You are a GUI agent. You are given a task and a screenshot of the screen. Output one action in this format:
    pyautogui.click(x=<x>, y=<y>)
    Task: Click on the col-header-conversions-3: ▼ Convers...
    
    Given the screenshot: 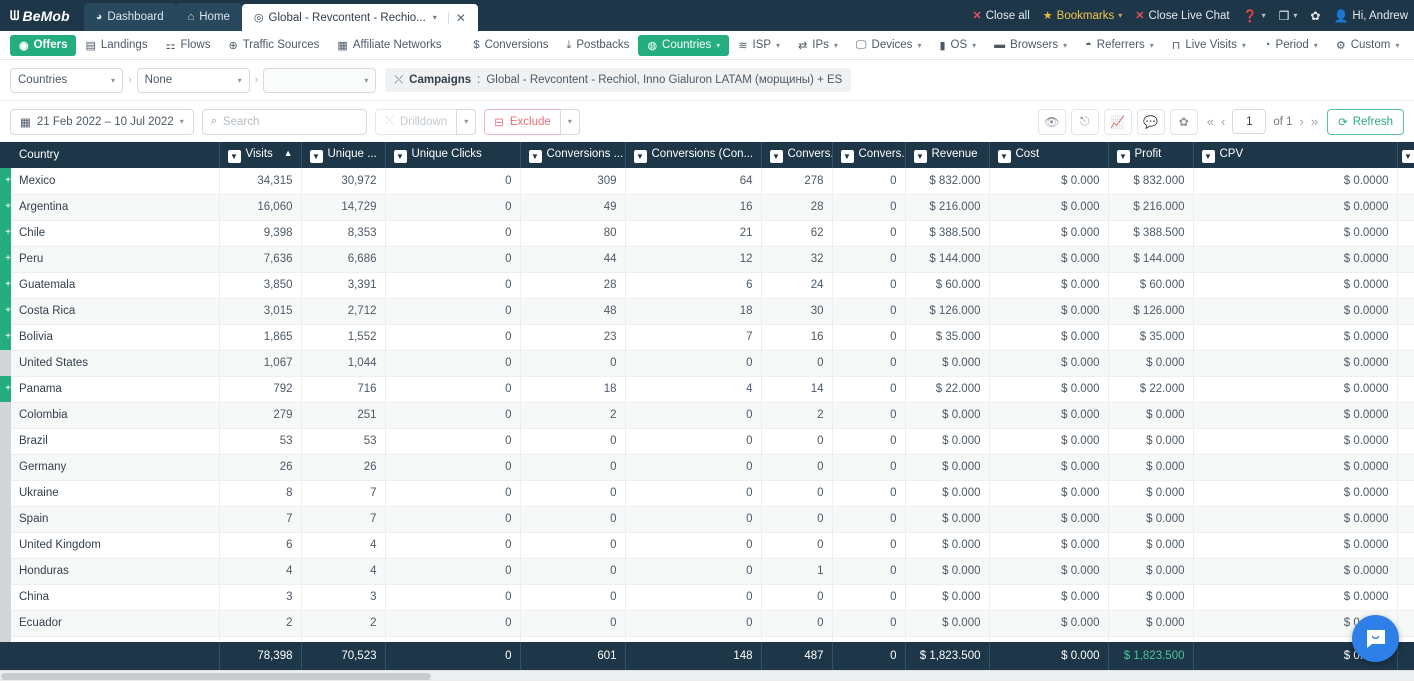 What is the action you would take?
    pyautogui.click(x=797, y=155)
    